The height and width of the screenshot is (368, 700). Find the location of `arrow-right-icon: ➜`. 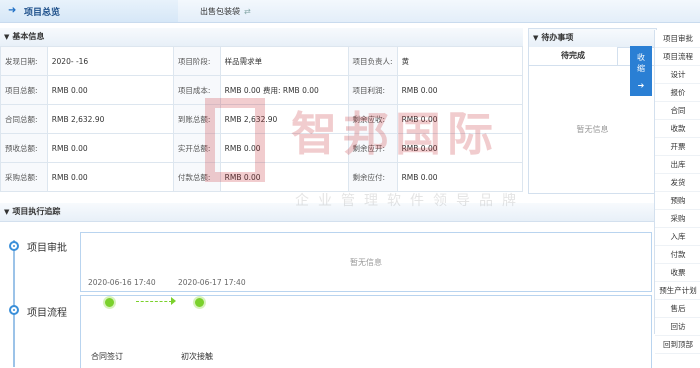

arrow-right-icon: ➜ is located at coordinates (12, 10).